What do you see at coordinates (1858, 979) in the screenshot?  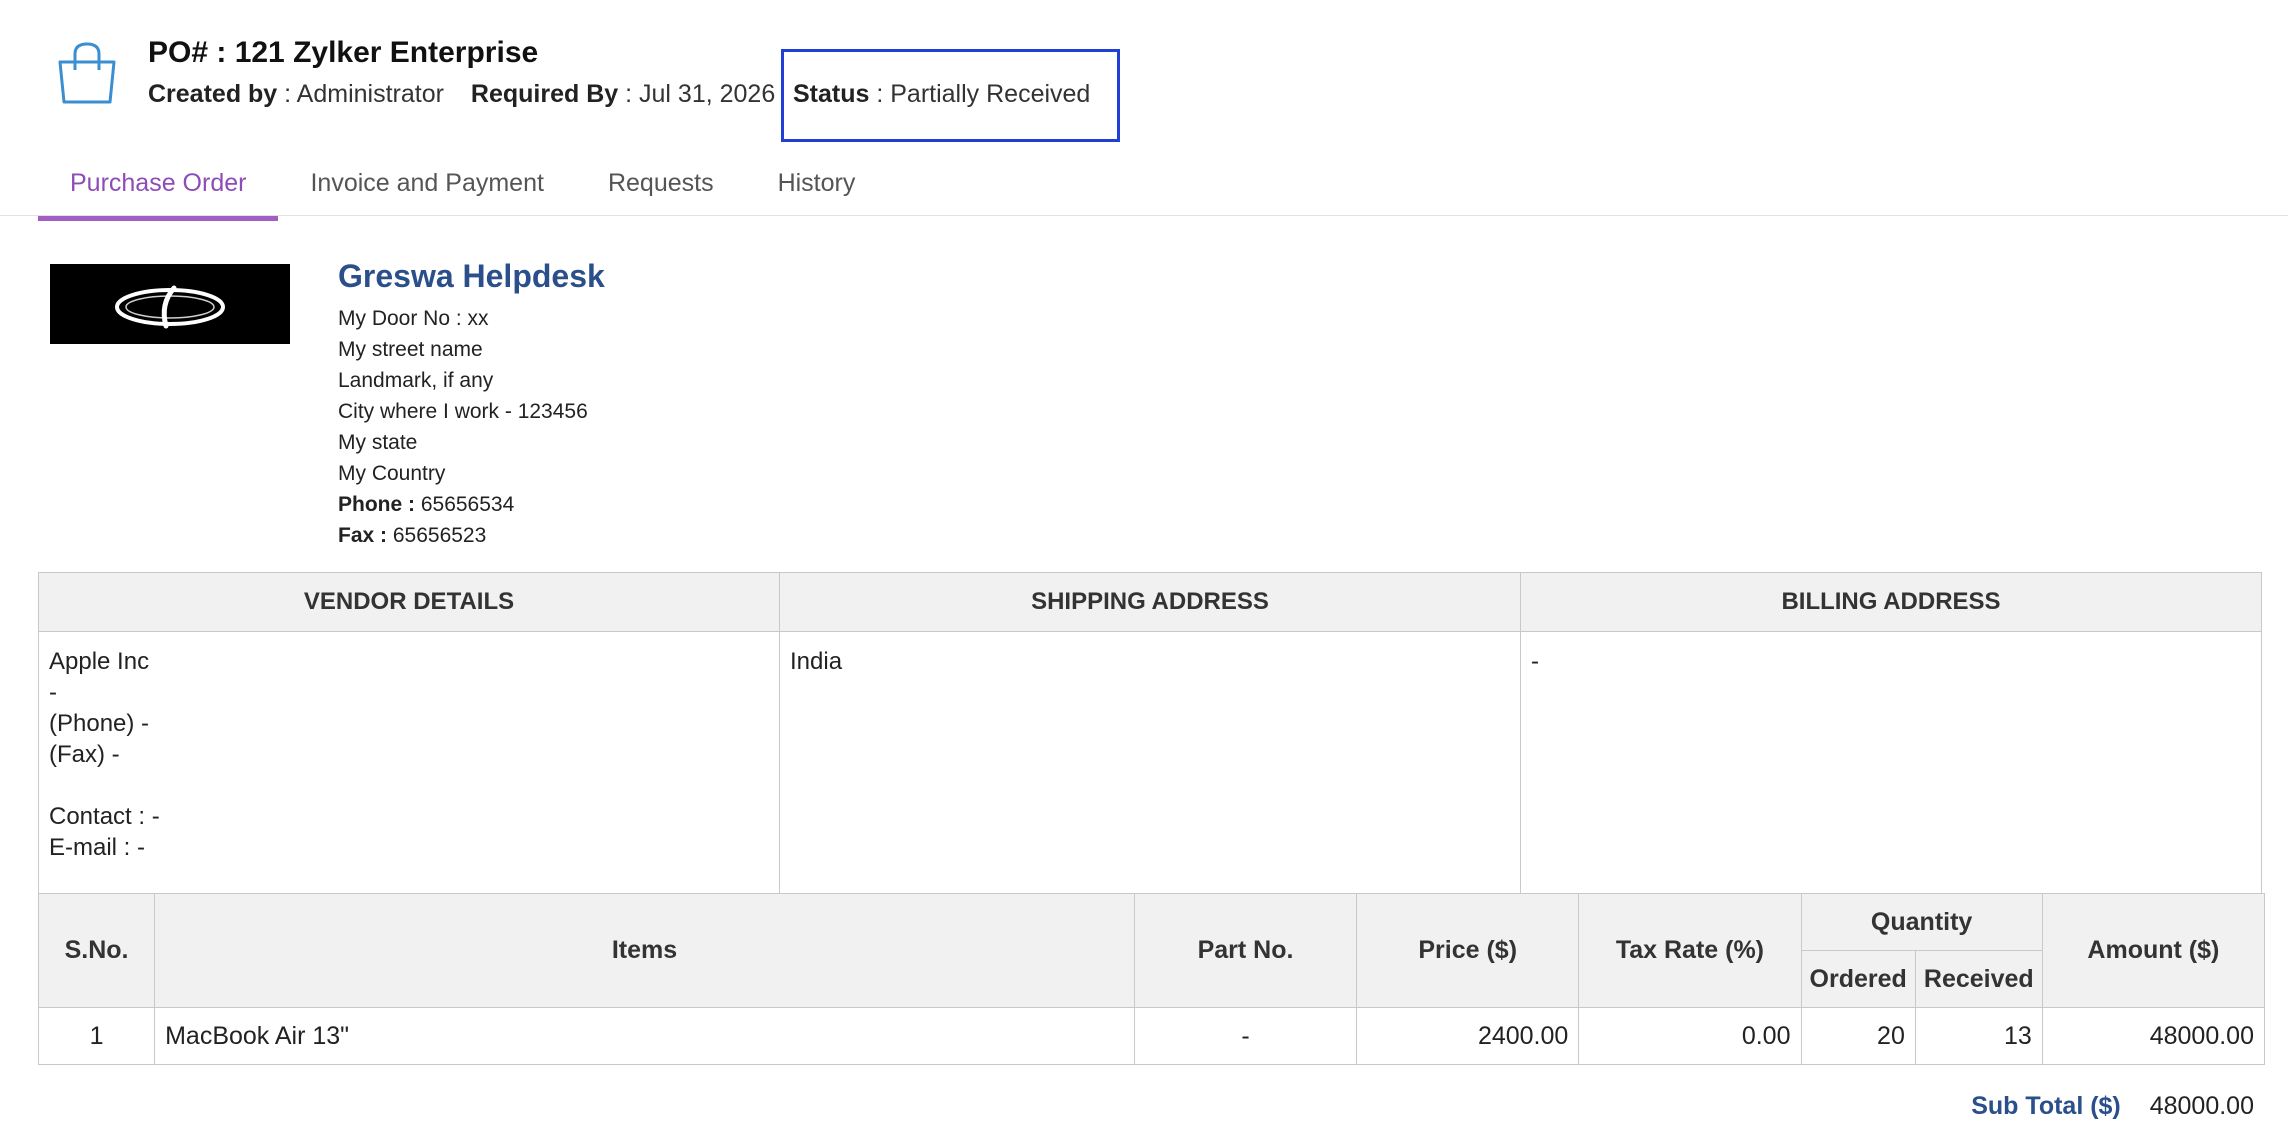 I see `col-ordered: Ordered` at bounding box center [1858, 979].